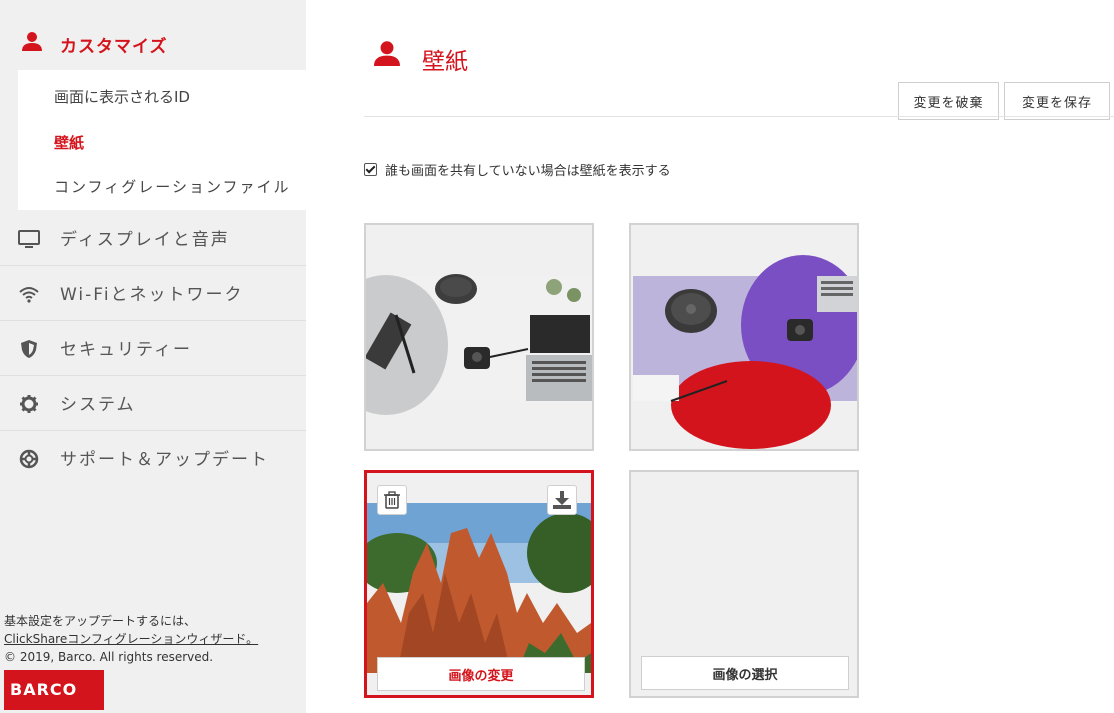 The image size is (1114, 713). I want to click on submenu-item-screen-id: 画面に表示されるID, so click(122, 96).